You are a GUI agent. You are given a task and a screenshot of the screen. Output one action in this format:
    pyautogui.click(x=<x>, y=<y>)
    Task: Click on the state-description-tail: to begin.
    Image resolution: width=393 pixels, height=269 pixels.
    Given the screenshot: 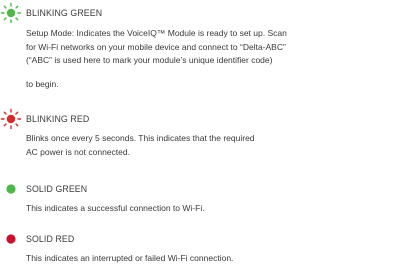 What is the action you would take?
    pyautogui.click(x=42, y=84)
    